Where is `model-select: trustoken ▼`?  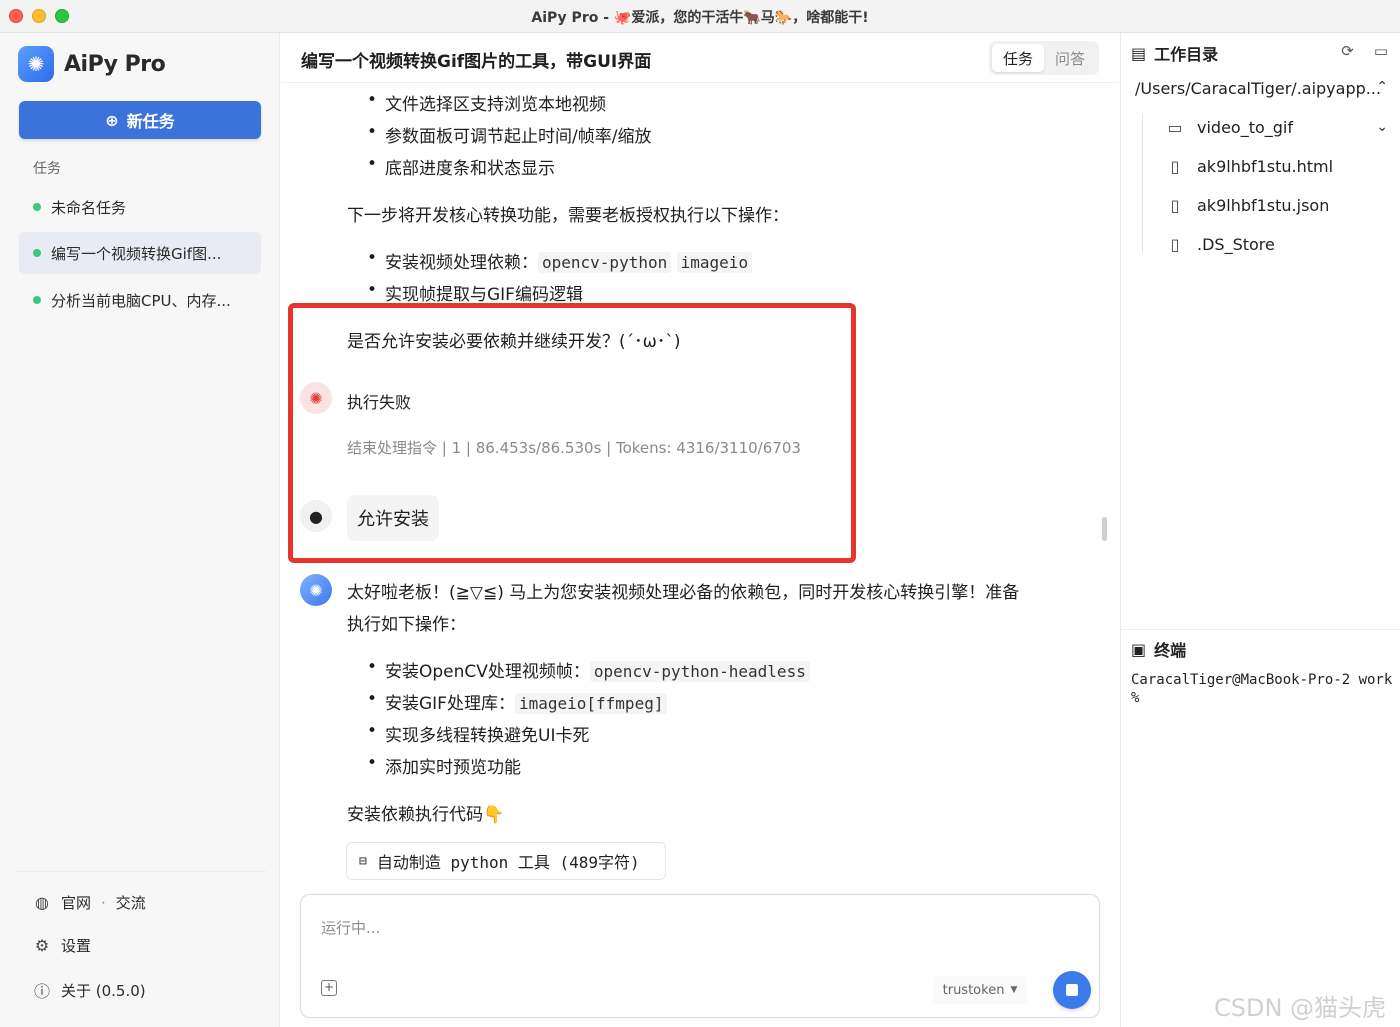 model-select: trustoken ▼ is located at coordinates (980, 990).